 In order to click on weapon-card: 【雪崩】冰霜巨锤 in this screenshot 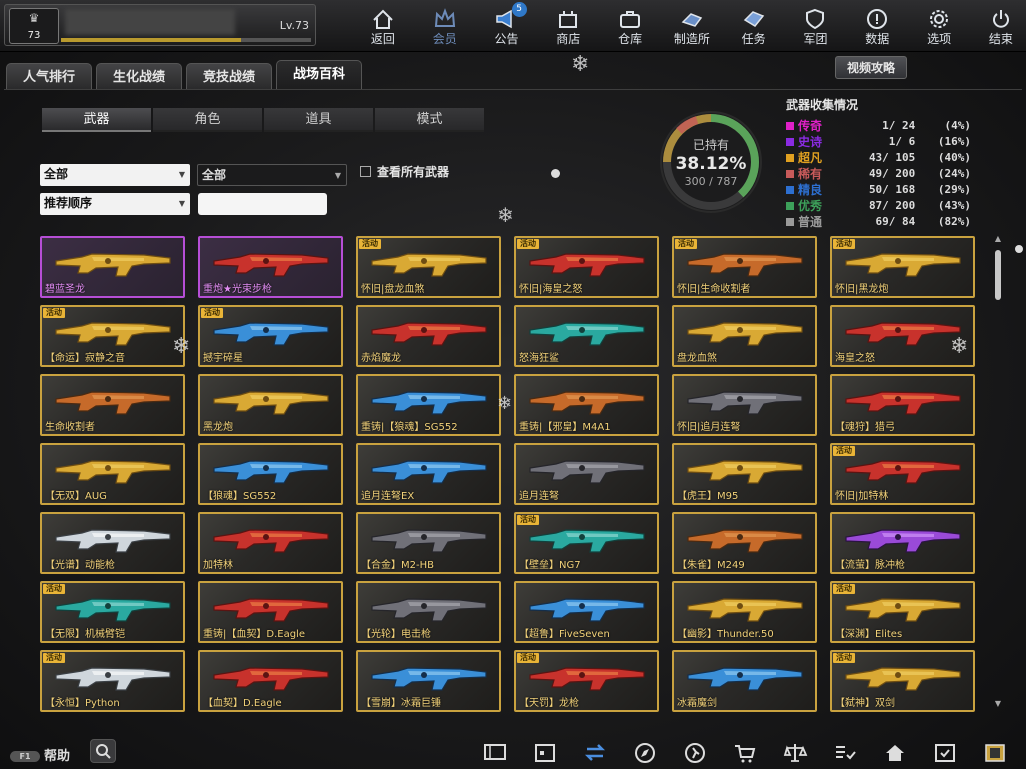, I will do `click(428, 681)`.